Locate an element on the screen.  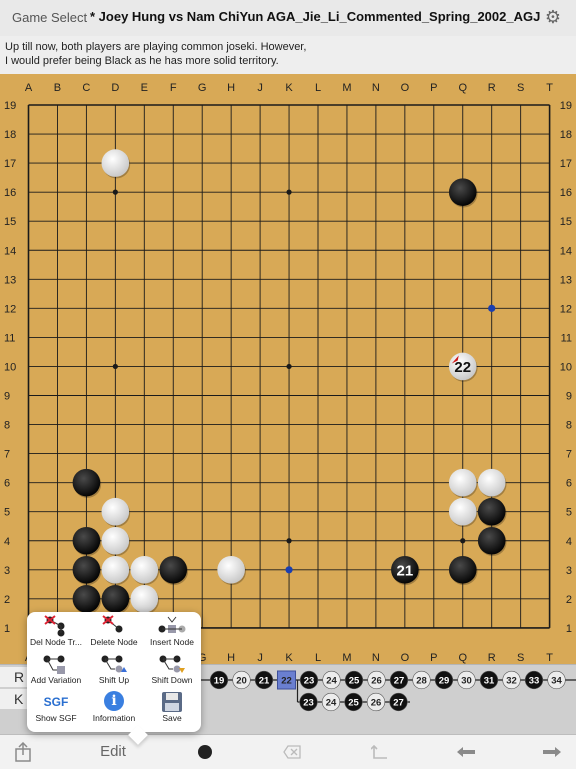
tree-node: 33 is located at coordinates (534, 680).